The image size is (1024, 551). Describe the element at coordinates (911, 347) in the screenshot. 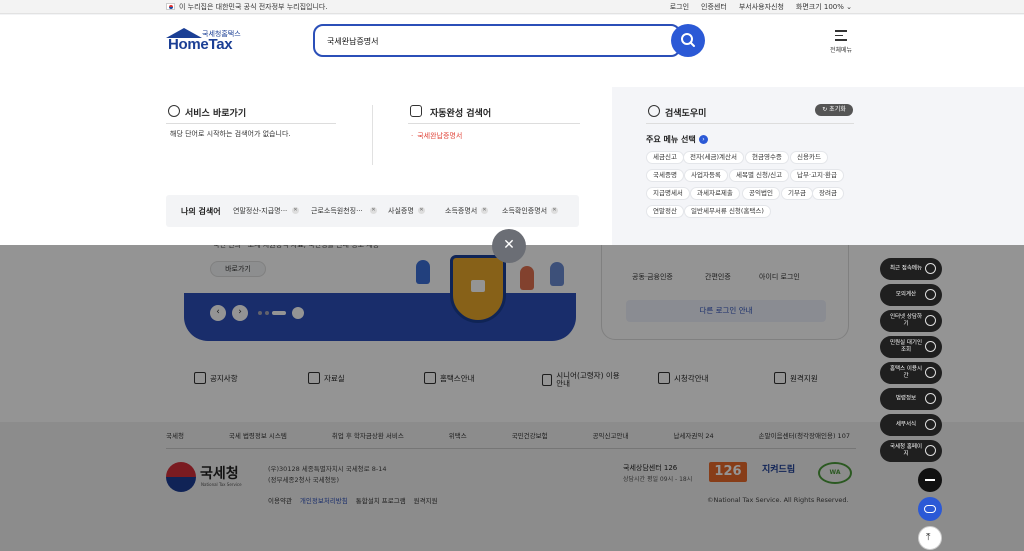

I see `side-waiting-status: 민원실 대기인 조회` at that location.